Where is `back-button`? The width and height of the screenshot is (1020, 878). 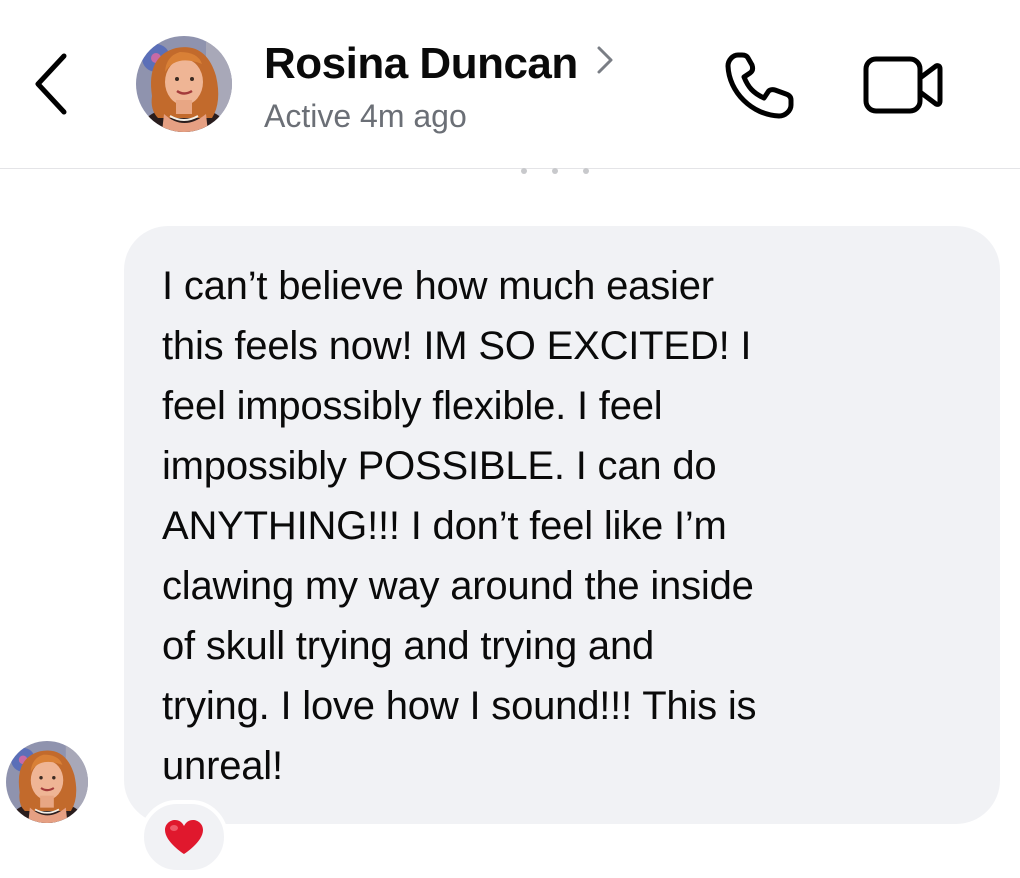
back-button is located at coordinates (52, 84).